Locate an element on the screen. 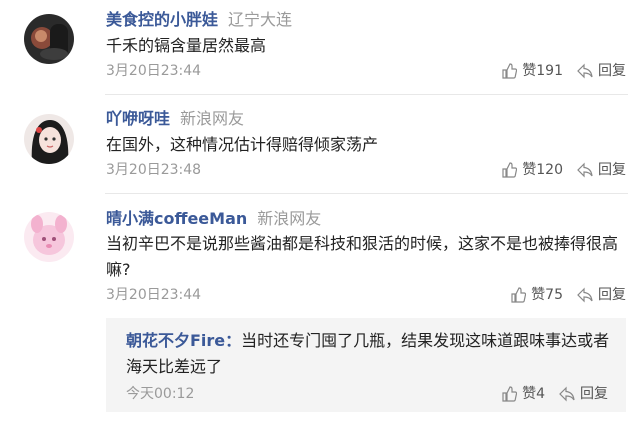 Image resolution: width=640 pixels, height=422 pixels. comment-header: 吖咿呀哇 新浪网友 is located at coordinates (175, 119).